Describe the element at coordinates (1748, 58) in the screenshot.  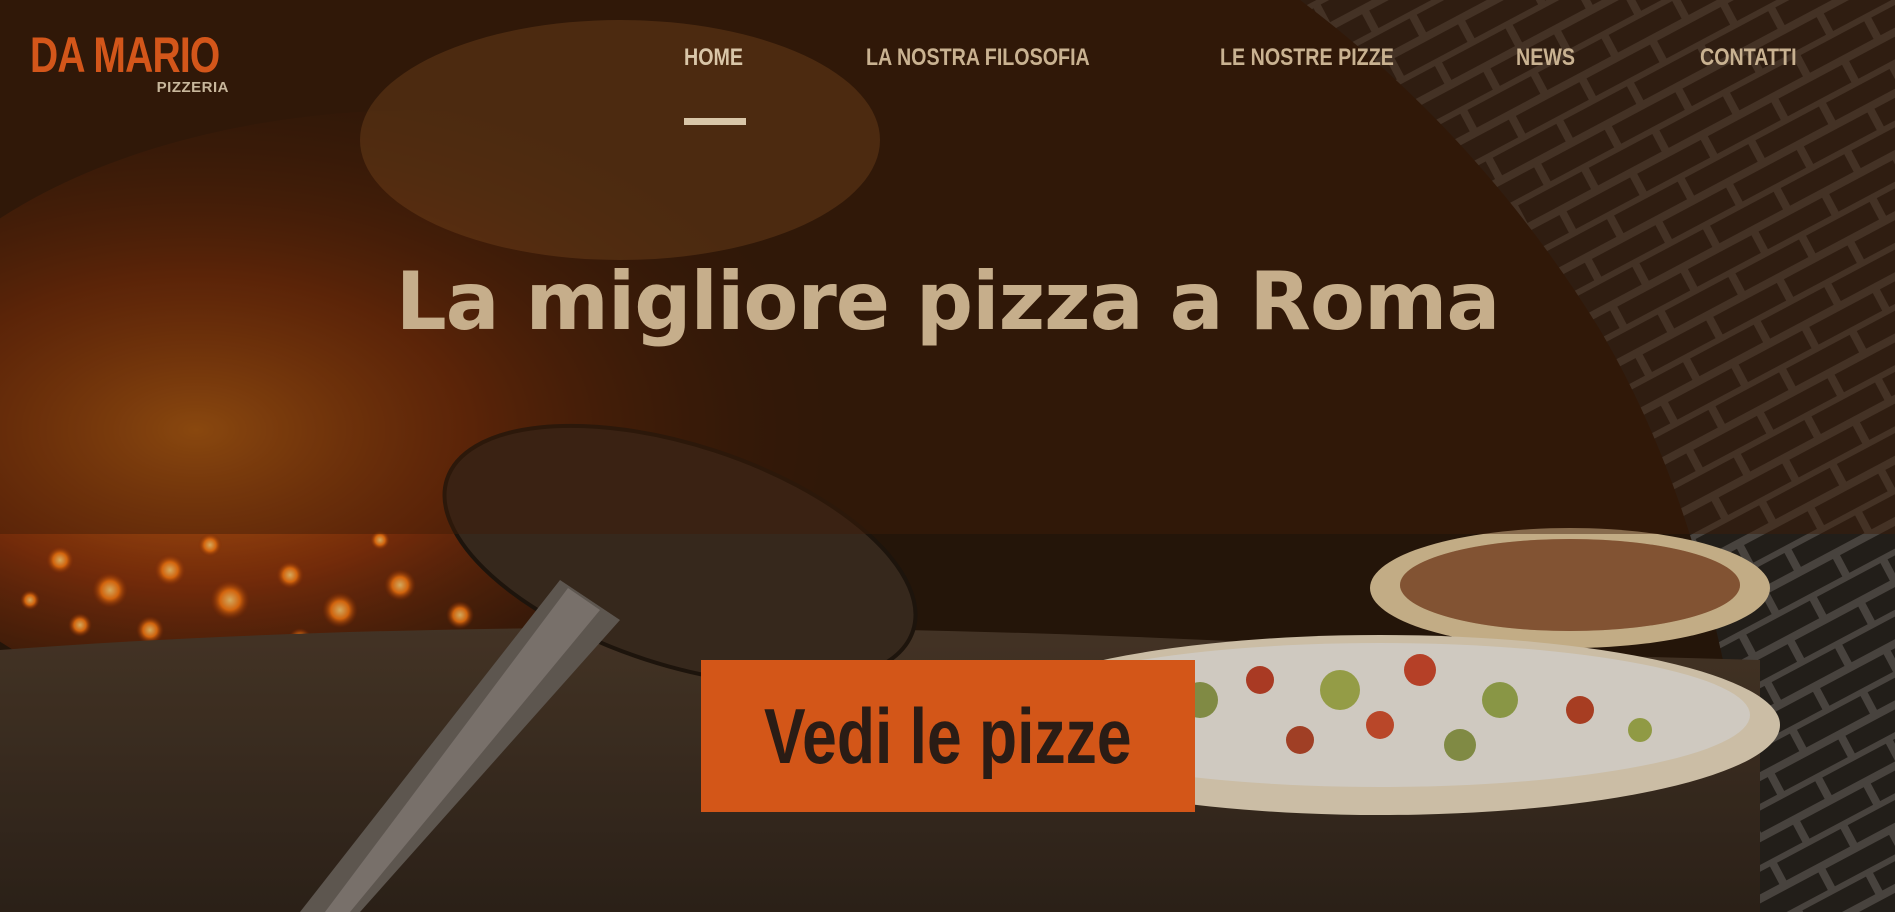
I see `nav-item-contatti: CONTATTI` at that location.